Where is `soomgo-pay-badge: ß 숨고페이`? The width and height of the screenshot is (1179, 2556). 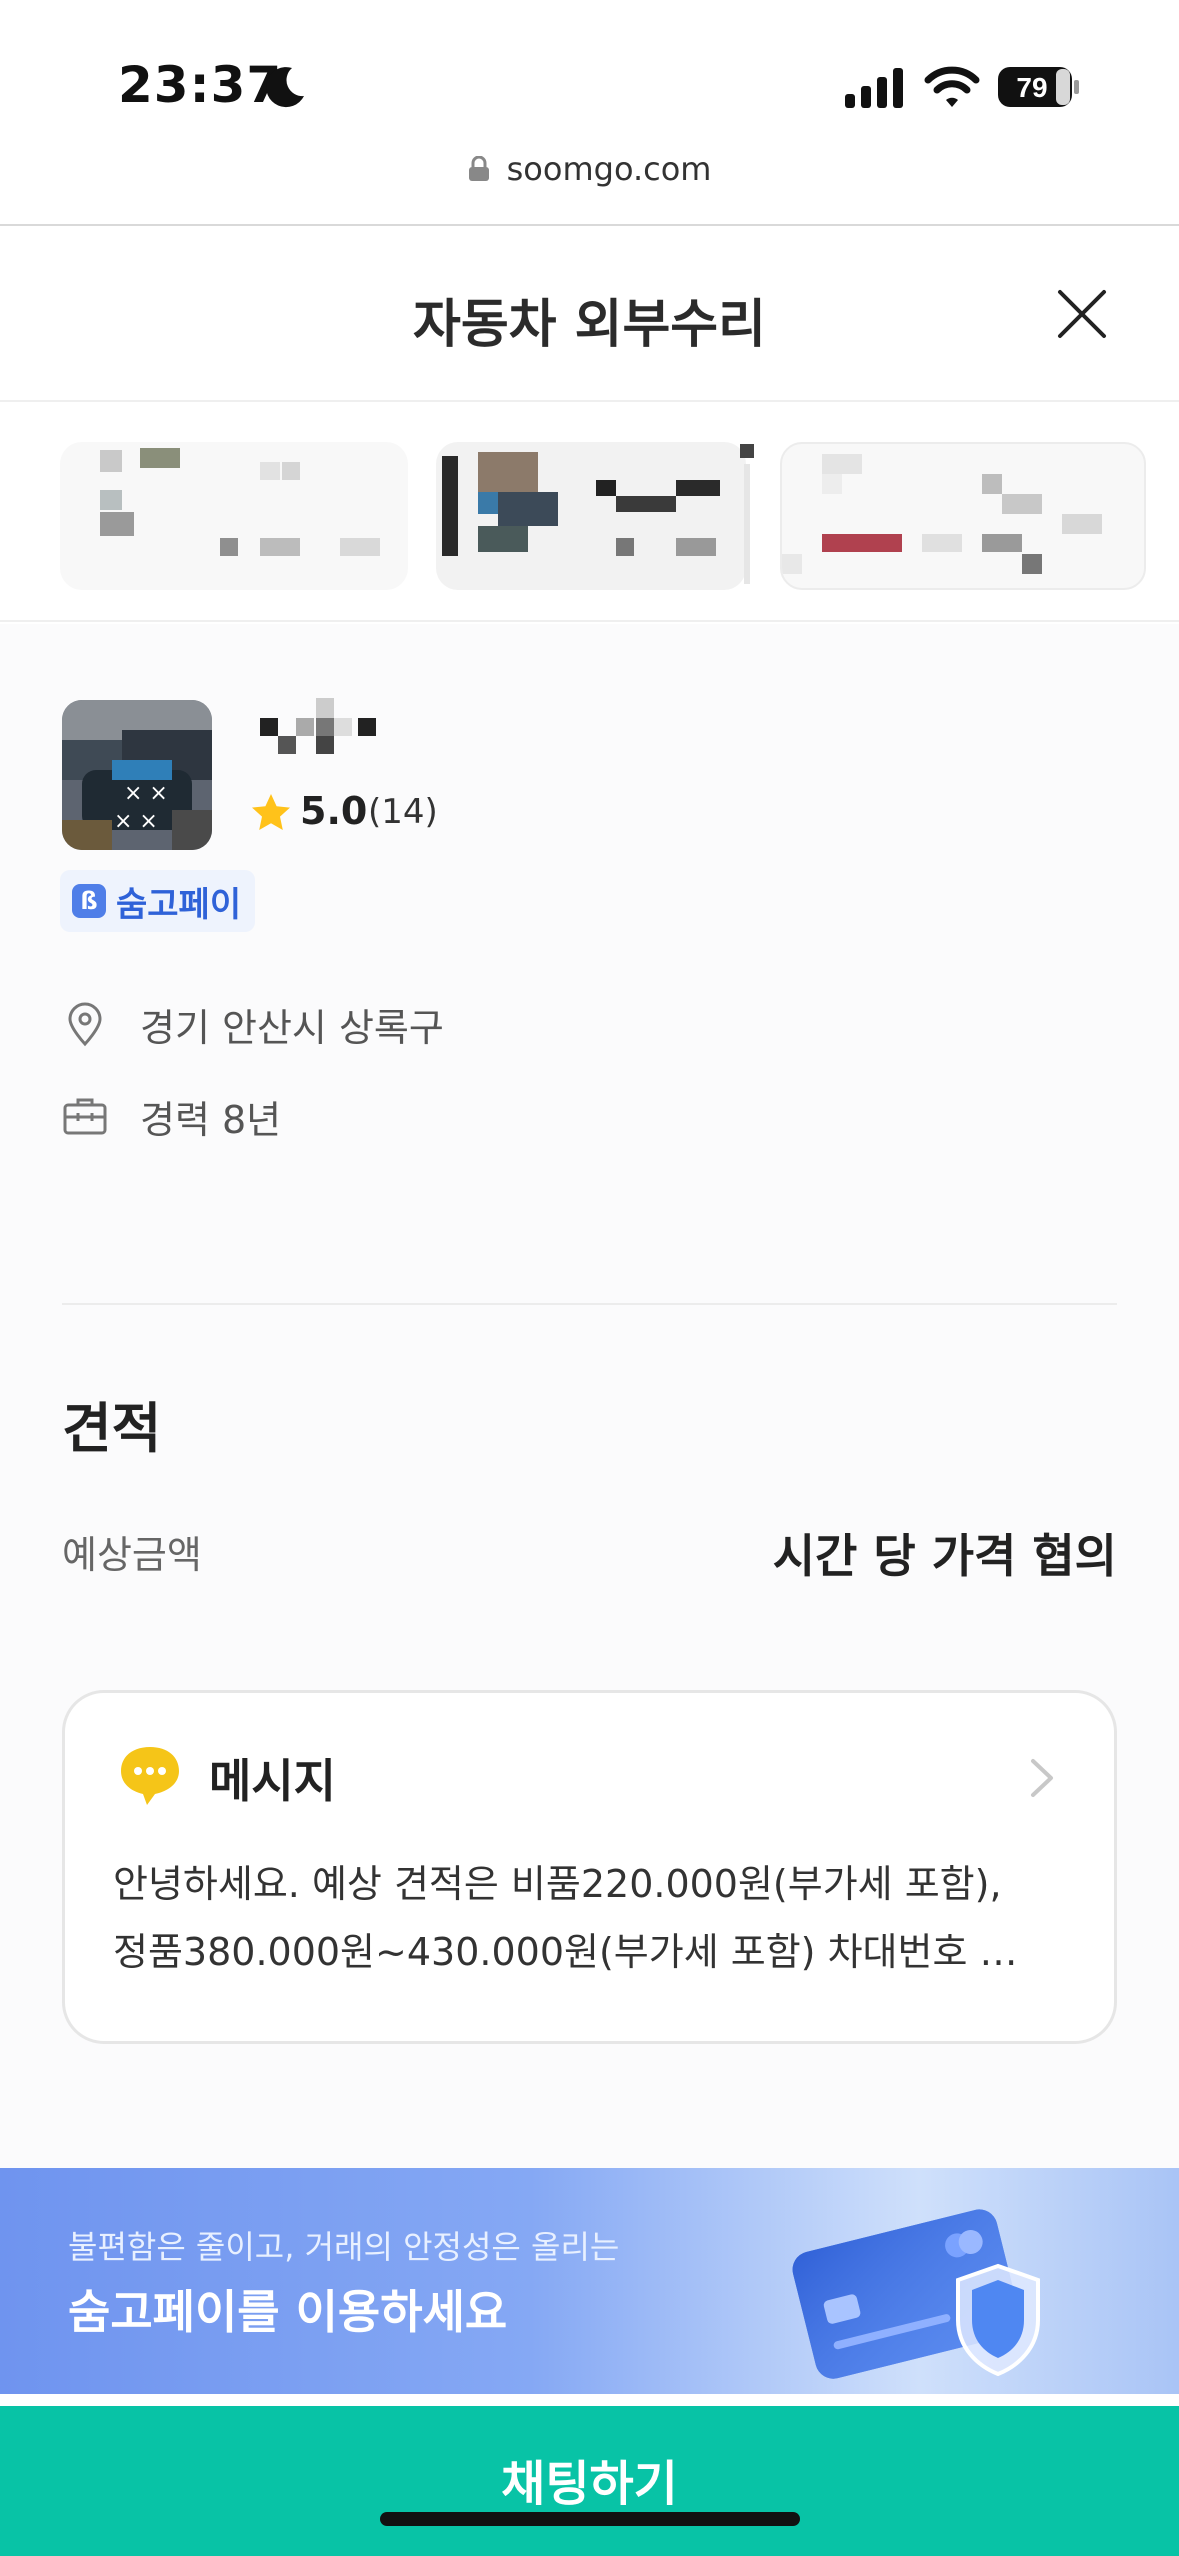 soomgo-pay-badge: ß 숨고페이 is located at coordinates (158, 901).